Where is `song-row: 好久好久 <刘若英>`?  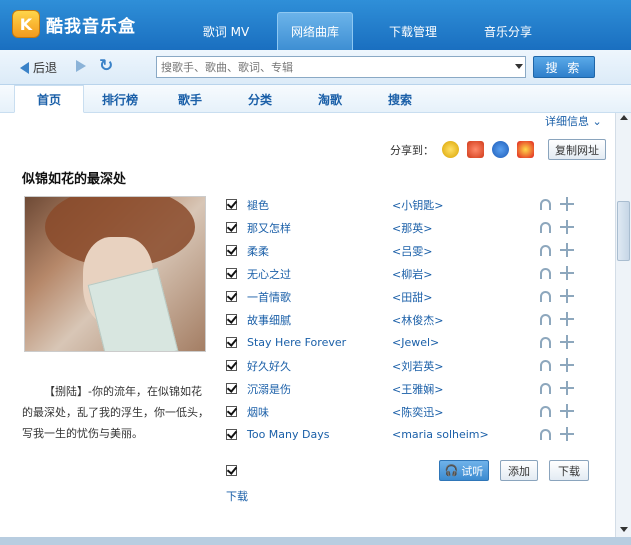 song-row: 好久好久 <刘若英> is located at coordinates (411, 365).